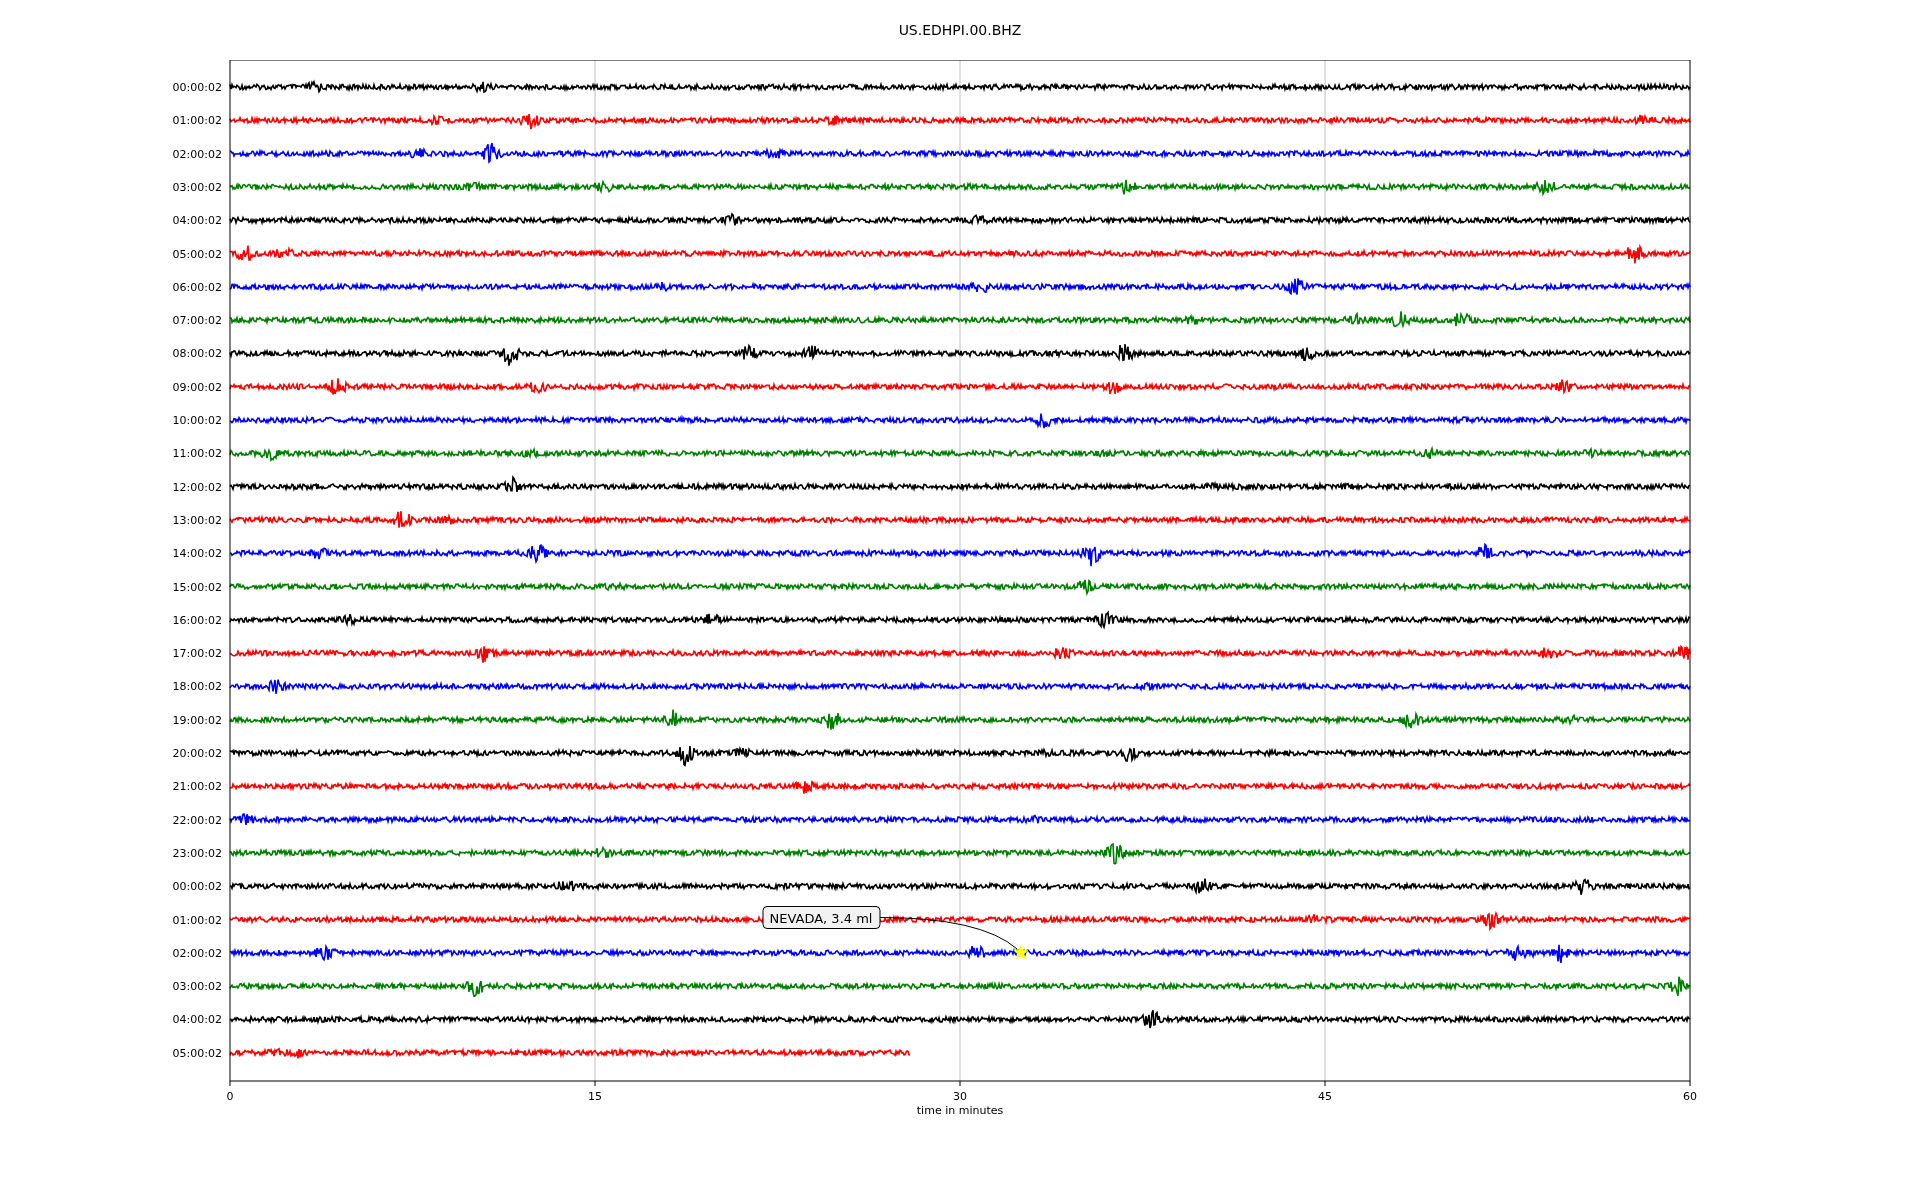 This screenshot has width=1920, height=1200. Describe the element at coordinates (1021, 952) in the screenshot. I see `star-icon` at that location.